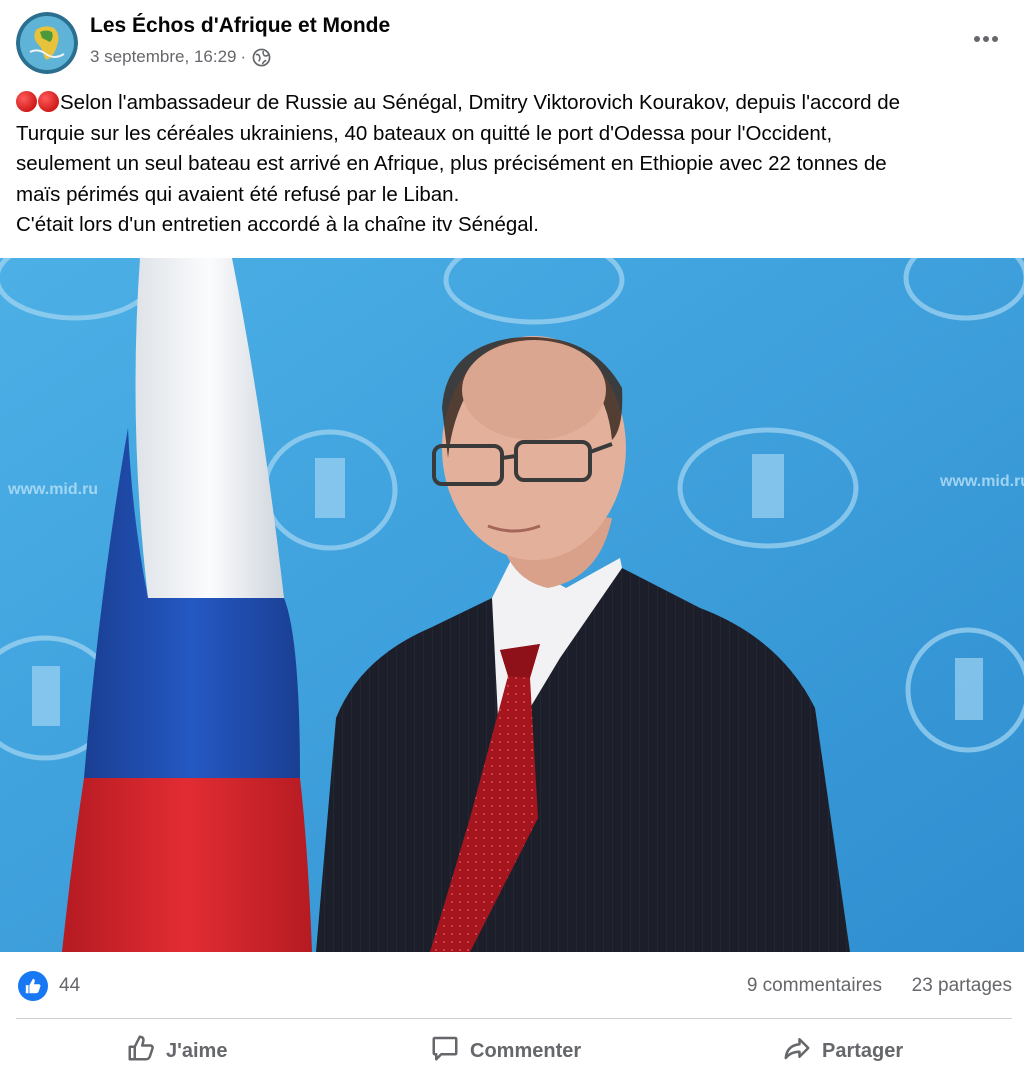  What do you see at coordinates (445, 1051) in the screenshot?
I see `comment-bubble-icon` at bounding box center [445, 1051].